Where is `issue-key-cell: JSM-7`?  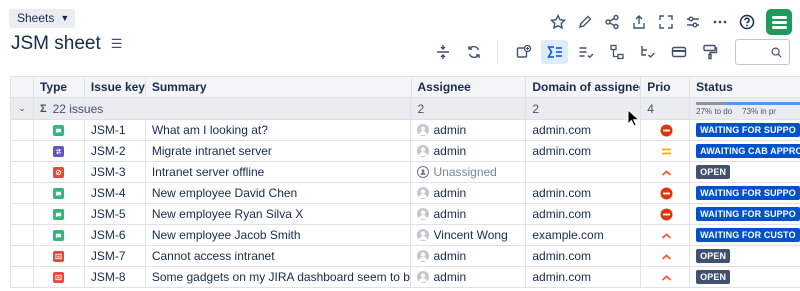
issue-key-cell: JSM-7 is located at coordinates (115, 256).